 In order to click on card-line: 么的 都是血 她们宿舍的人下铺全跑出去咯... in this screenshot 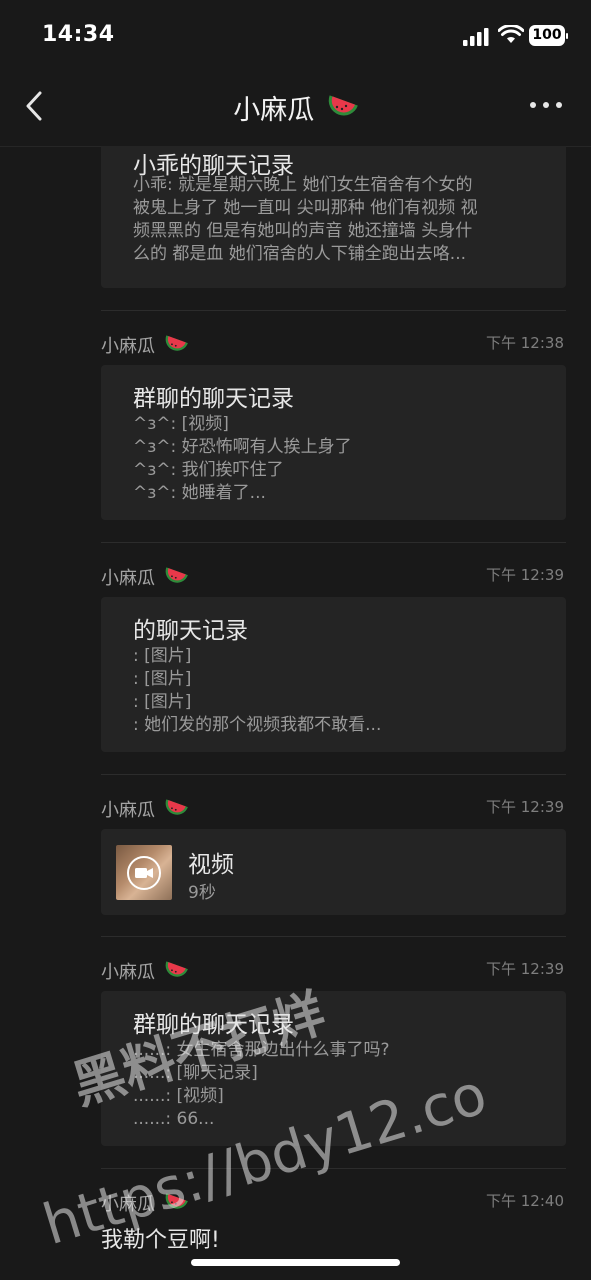, I will do `click(300, 254)`.